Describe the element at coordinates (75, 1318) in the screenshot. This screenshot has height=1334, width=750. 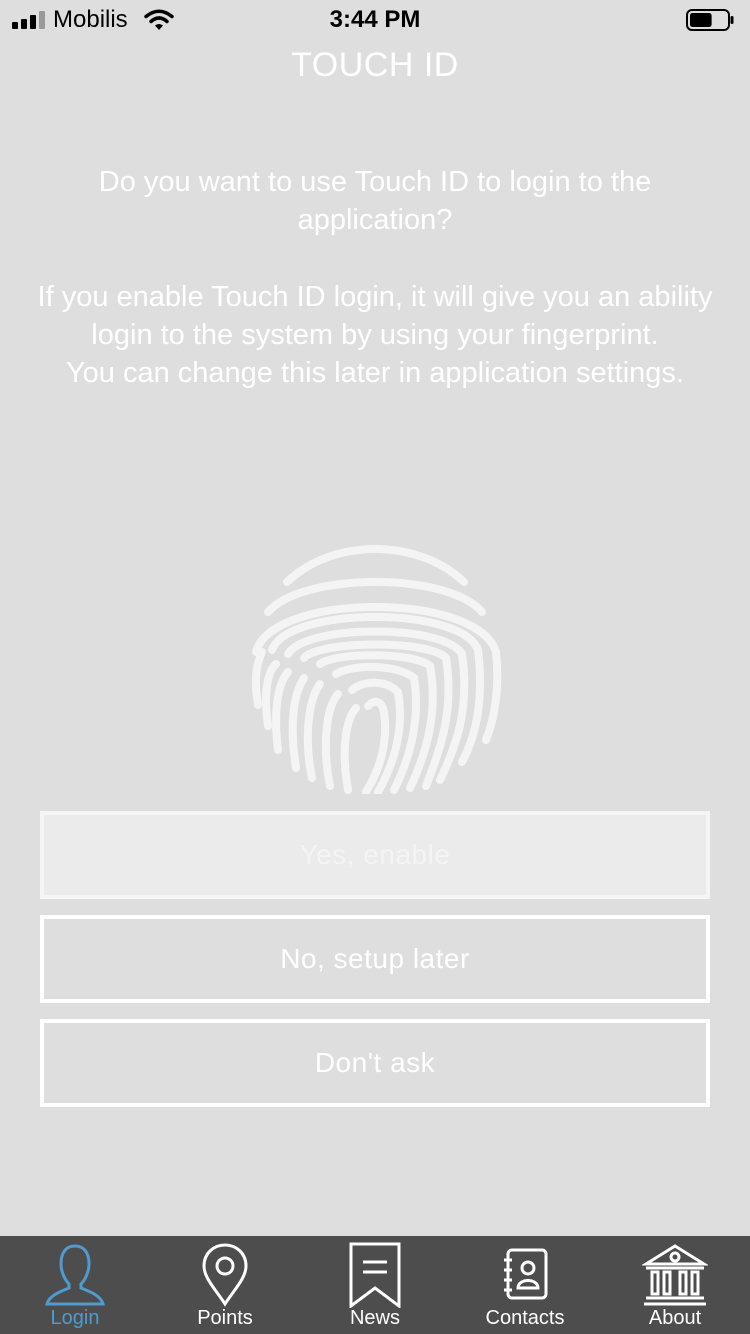
I see `tab-login-label: Login` at that location.